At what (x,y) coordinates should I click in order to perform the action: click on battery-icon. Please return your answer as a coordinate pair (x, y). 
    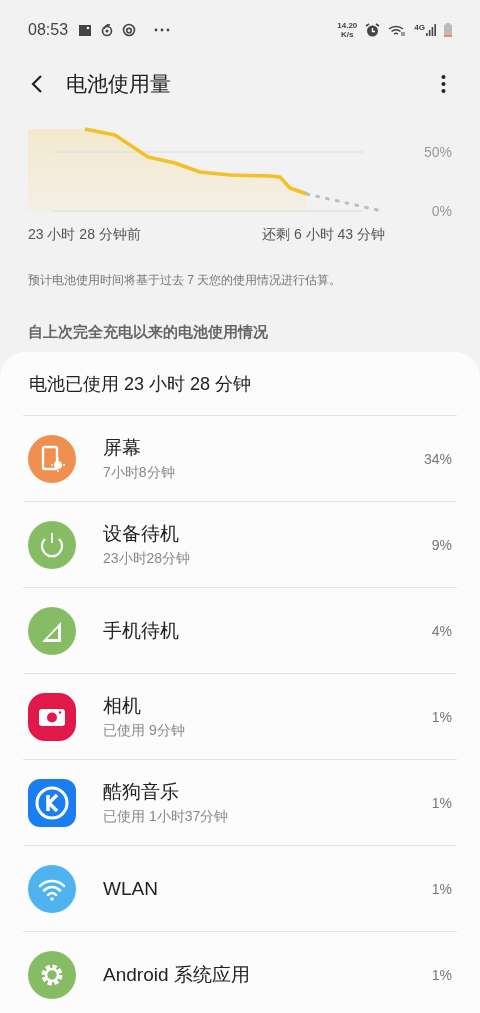
    Looking at the image, I should click on (448, 30).